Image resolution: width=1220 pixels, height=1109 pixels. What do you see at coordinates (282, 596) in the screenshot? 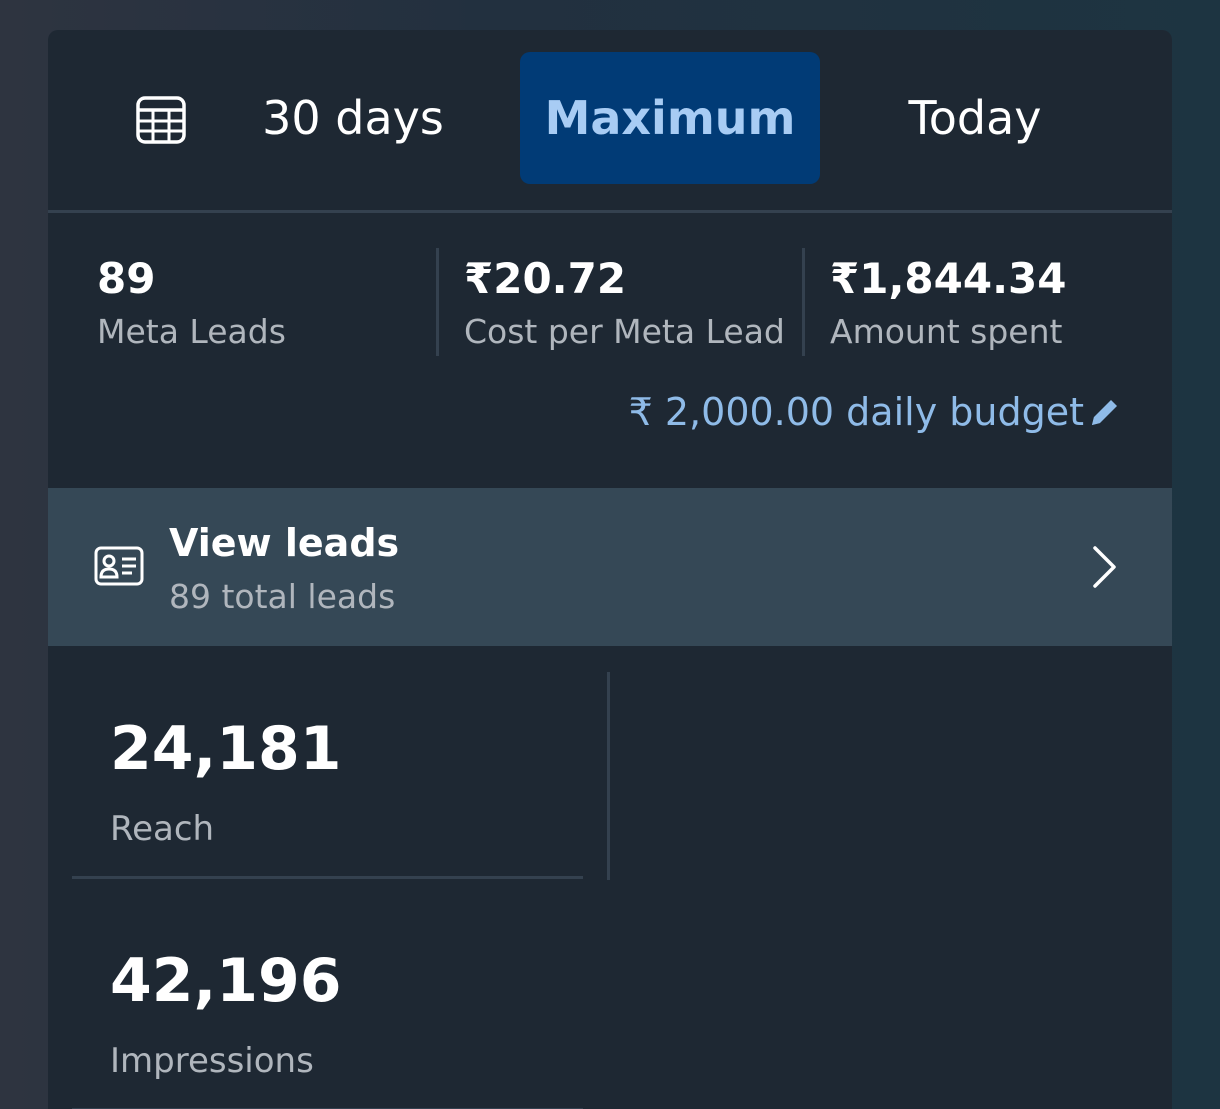
I see `total-leads-count: 89 total leads` at bounding box center [282, 596].